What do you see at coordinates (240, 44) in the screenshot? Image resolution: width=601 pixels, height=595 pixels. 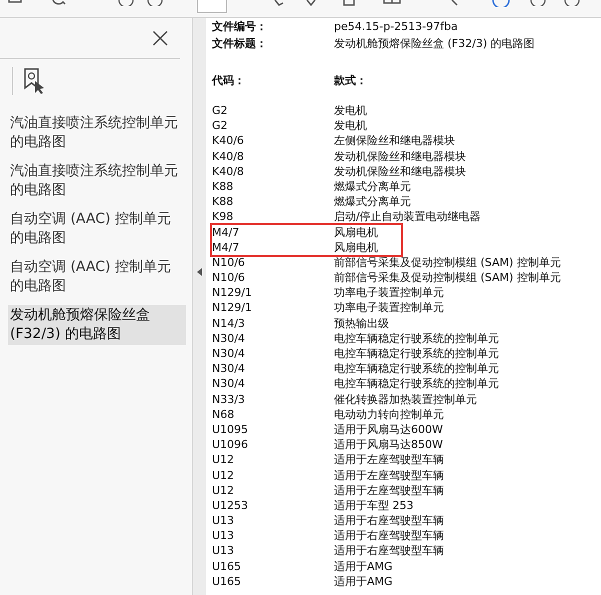 I see `meta-label: 文件标题：` at bounding box center [240, 44].